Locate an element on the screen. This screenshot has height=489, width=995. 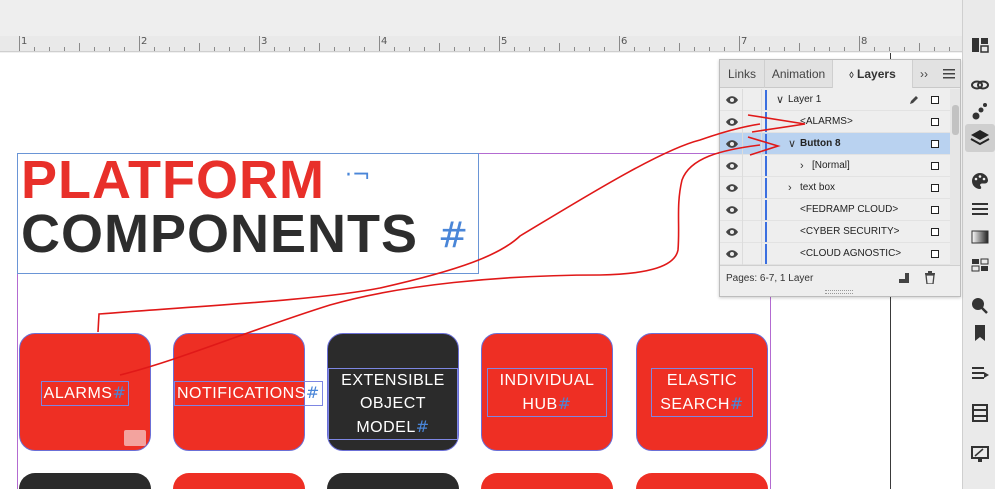
title-components: COMPONENTS is located at coordinates (219, 234).